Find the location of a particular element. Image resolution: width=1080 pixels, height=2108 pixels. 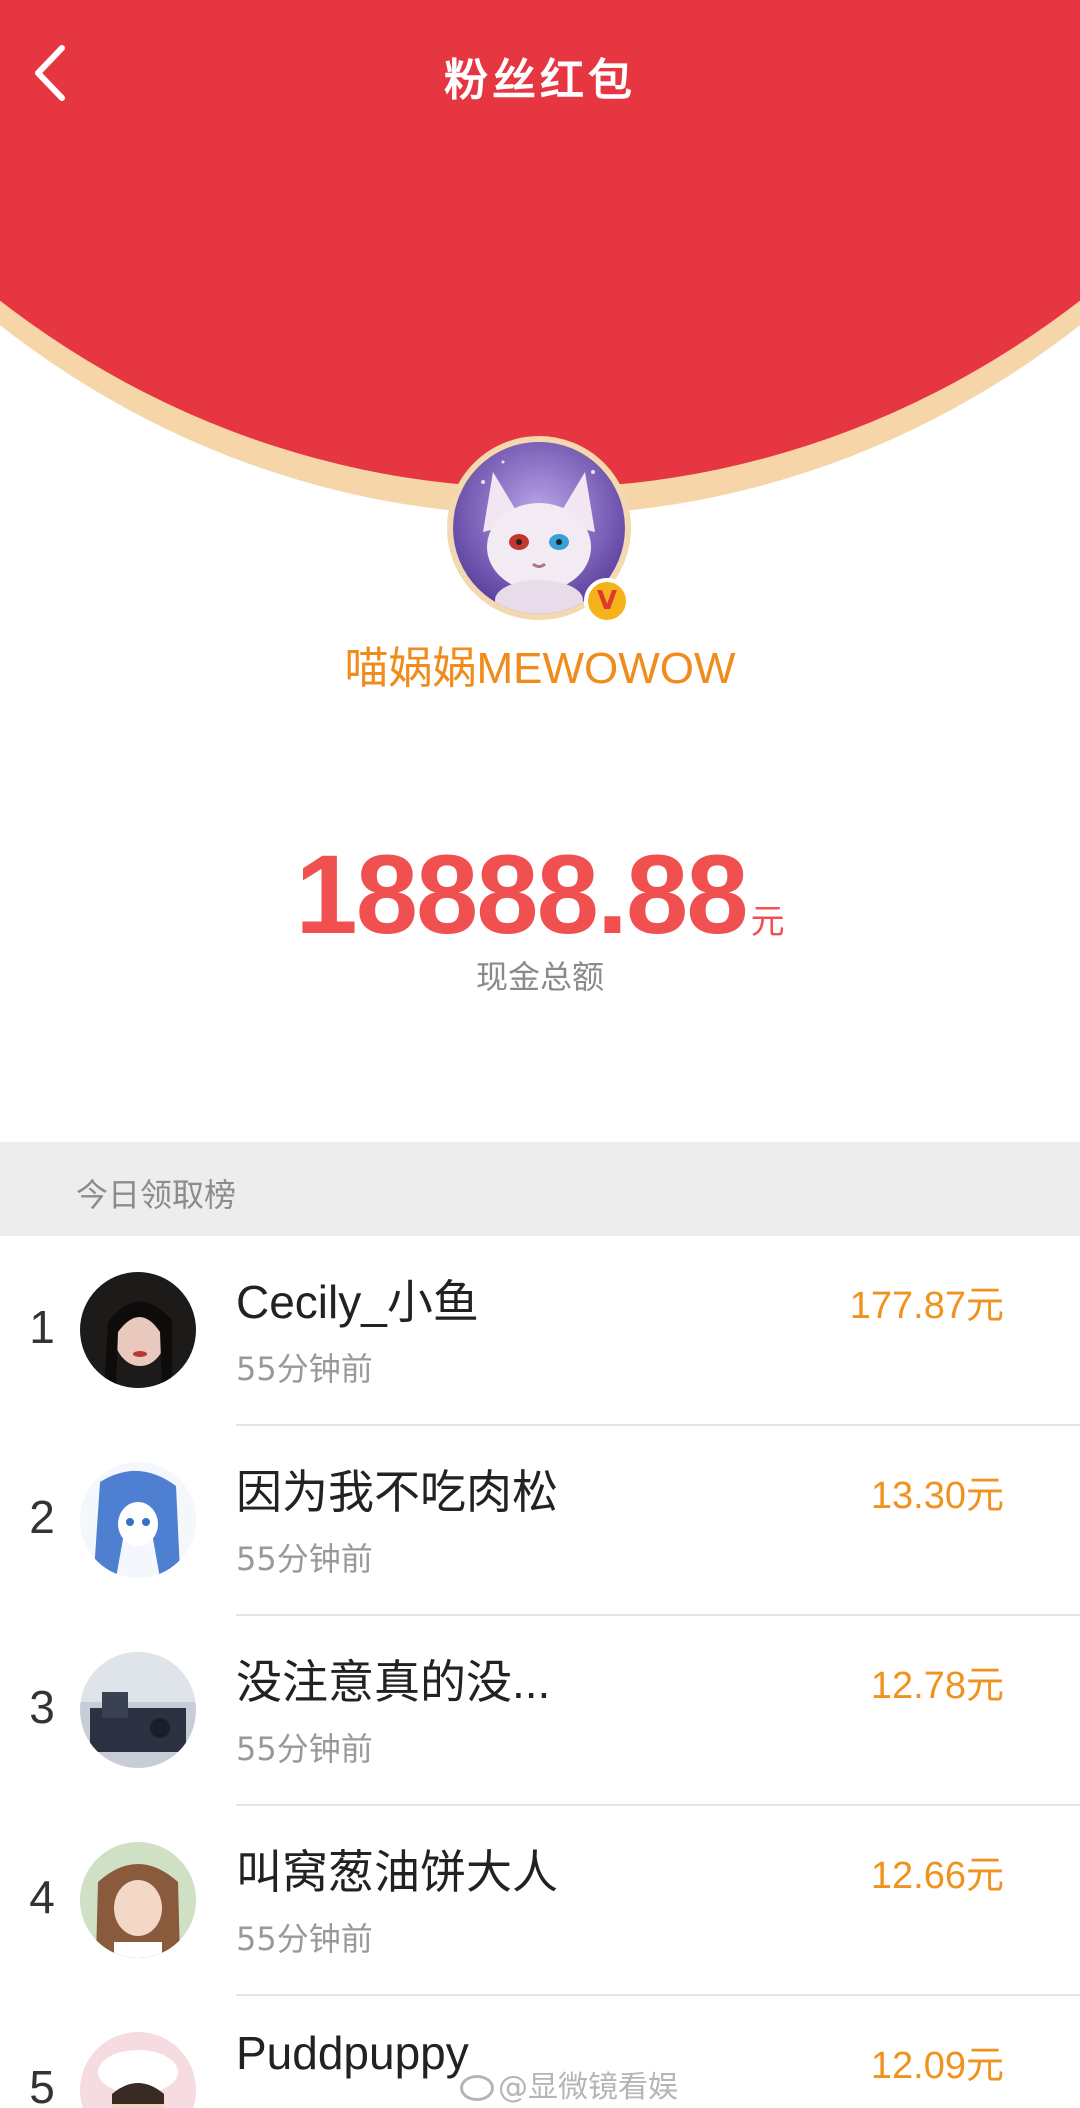

watermark: @显微镜看娱 is located at coordinates (569, 2084).